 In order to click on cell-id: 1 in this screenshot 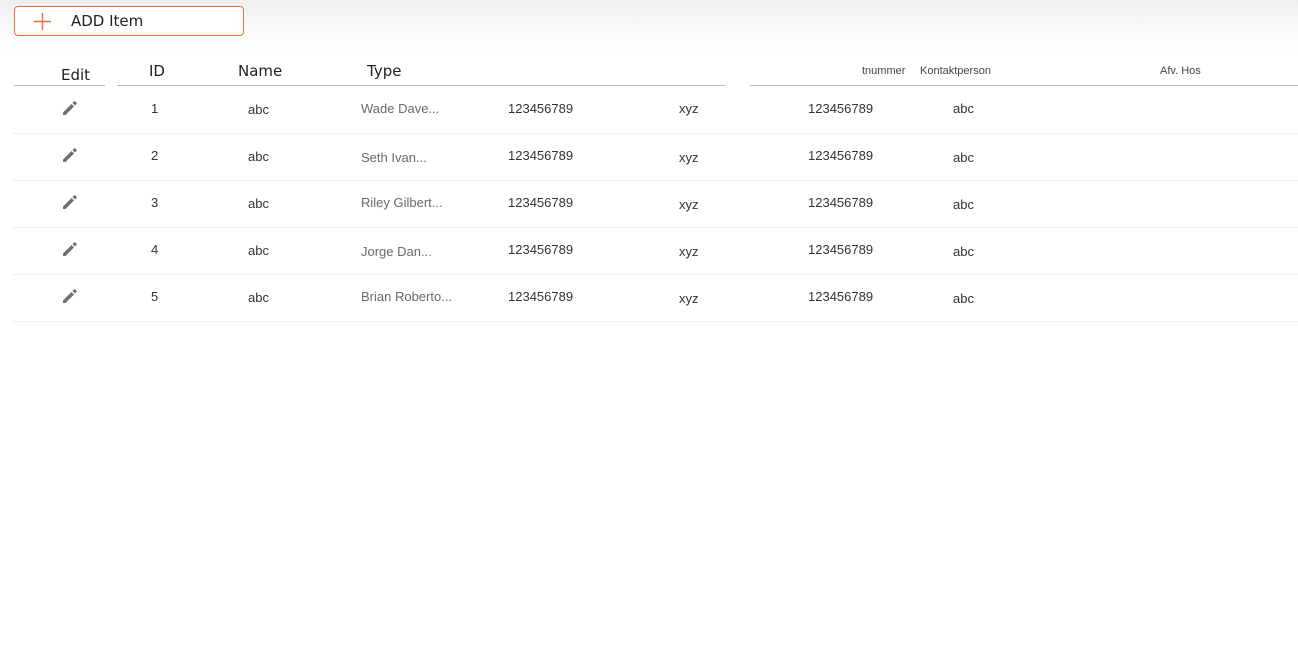, I will do `click(155, 108)`.